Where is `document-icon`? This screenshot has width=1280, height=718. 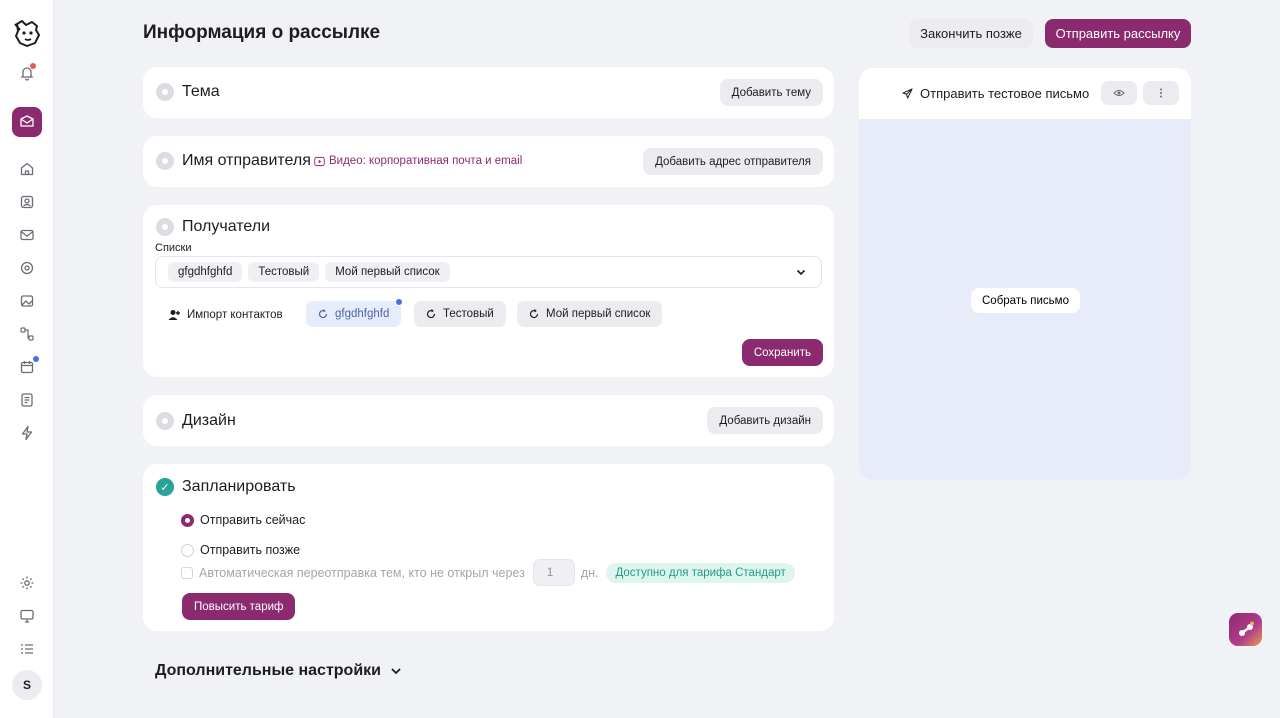
document-icon is located at coordinates (27, 400).